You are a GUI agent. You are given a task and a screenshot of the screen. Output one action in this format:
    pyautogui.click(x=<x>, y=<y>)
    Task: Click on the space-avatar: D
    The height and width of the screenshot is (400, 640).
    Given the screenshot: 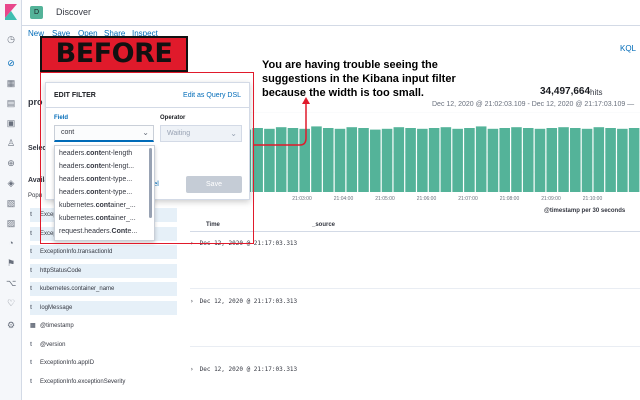 What is the action you would take?
    pyautogui.click(x=36, y=12)
    